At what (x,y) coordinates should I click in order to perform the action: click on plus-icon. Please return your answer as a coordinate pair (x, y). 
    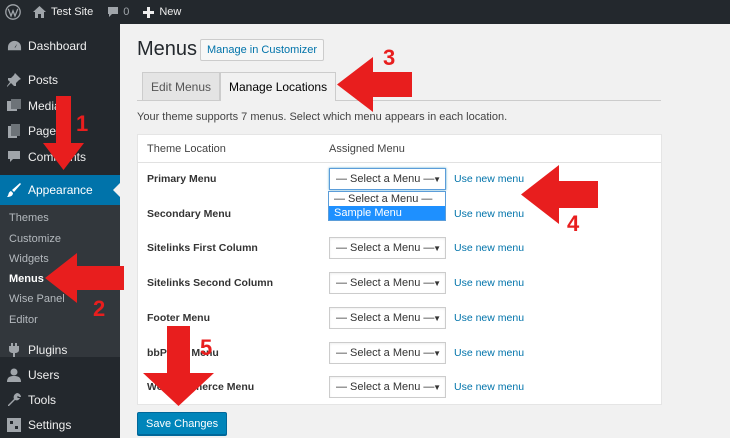
    Looking at the image, I should click on (149, 12).